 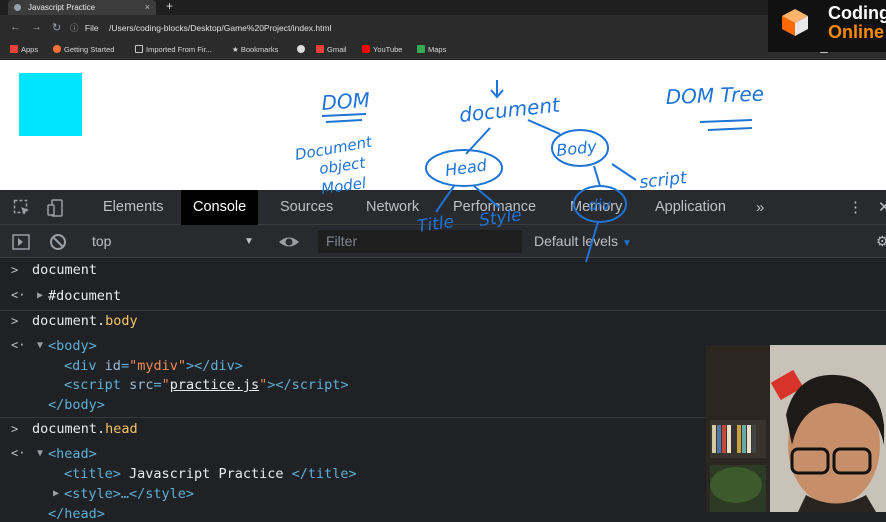 What do you see at coordinates (133, 207) in the screenshot?
I see `tab-elements: Elements` at bounding box center [133, 207].